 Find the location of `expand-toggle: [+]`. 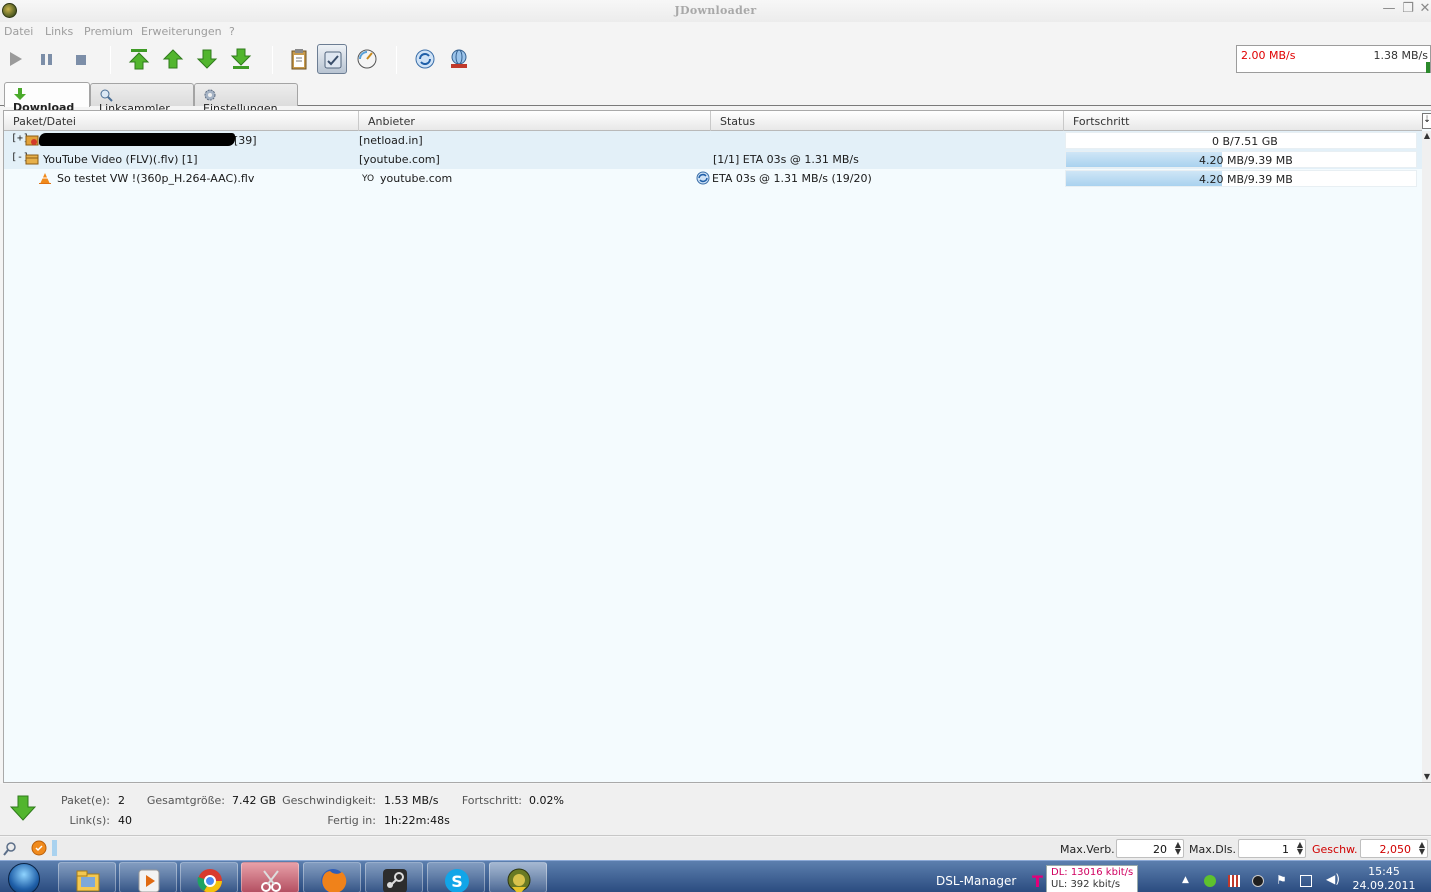

expand-toggle: [+] is located at coordinates (20, 139).